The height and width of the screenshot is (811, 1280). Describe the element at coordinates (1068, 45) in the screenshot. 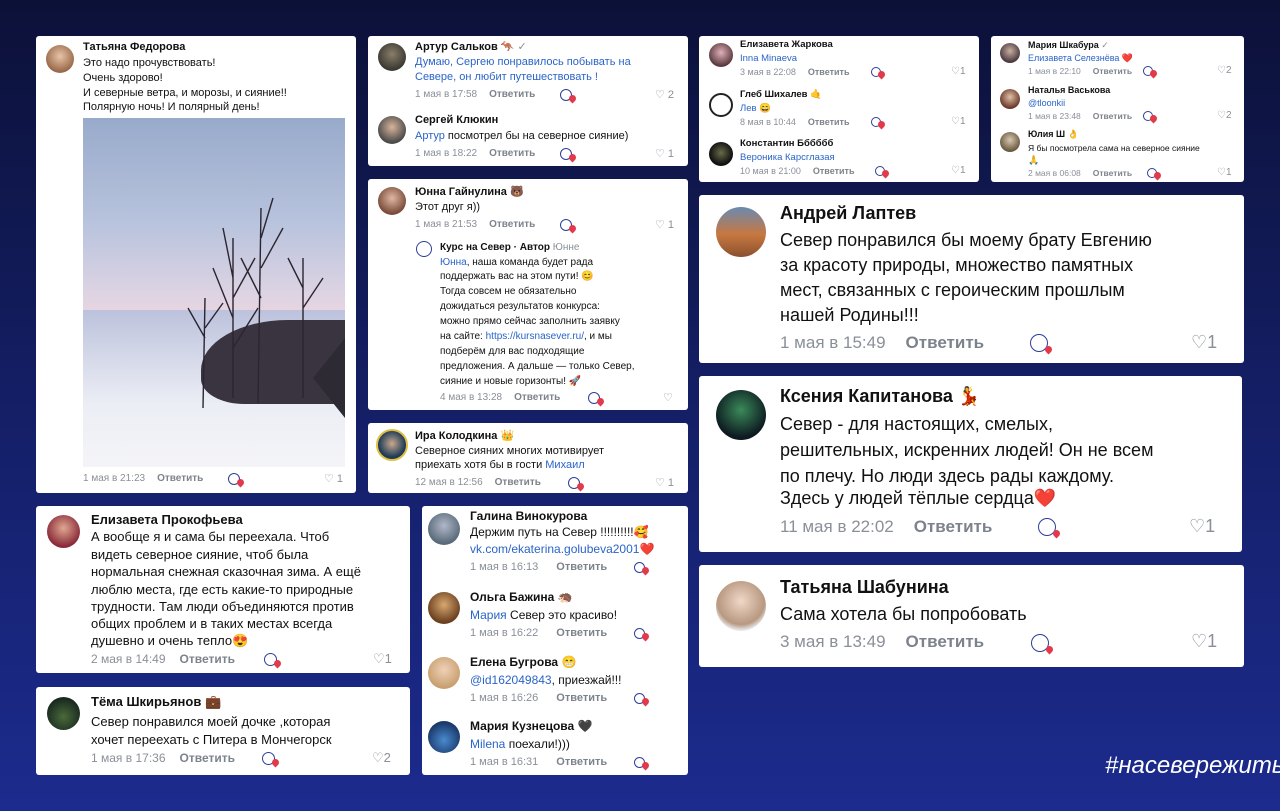

I see `author-name: Мария Шкабура ✓` at that location.